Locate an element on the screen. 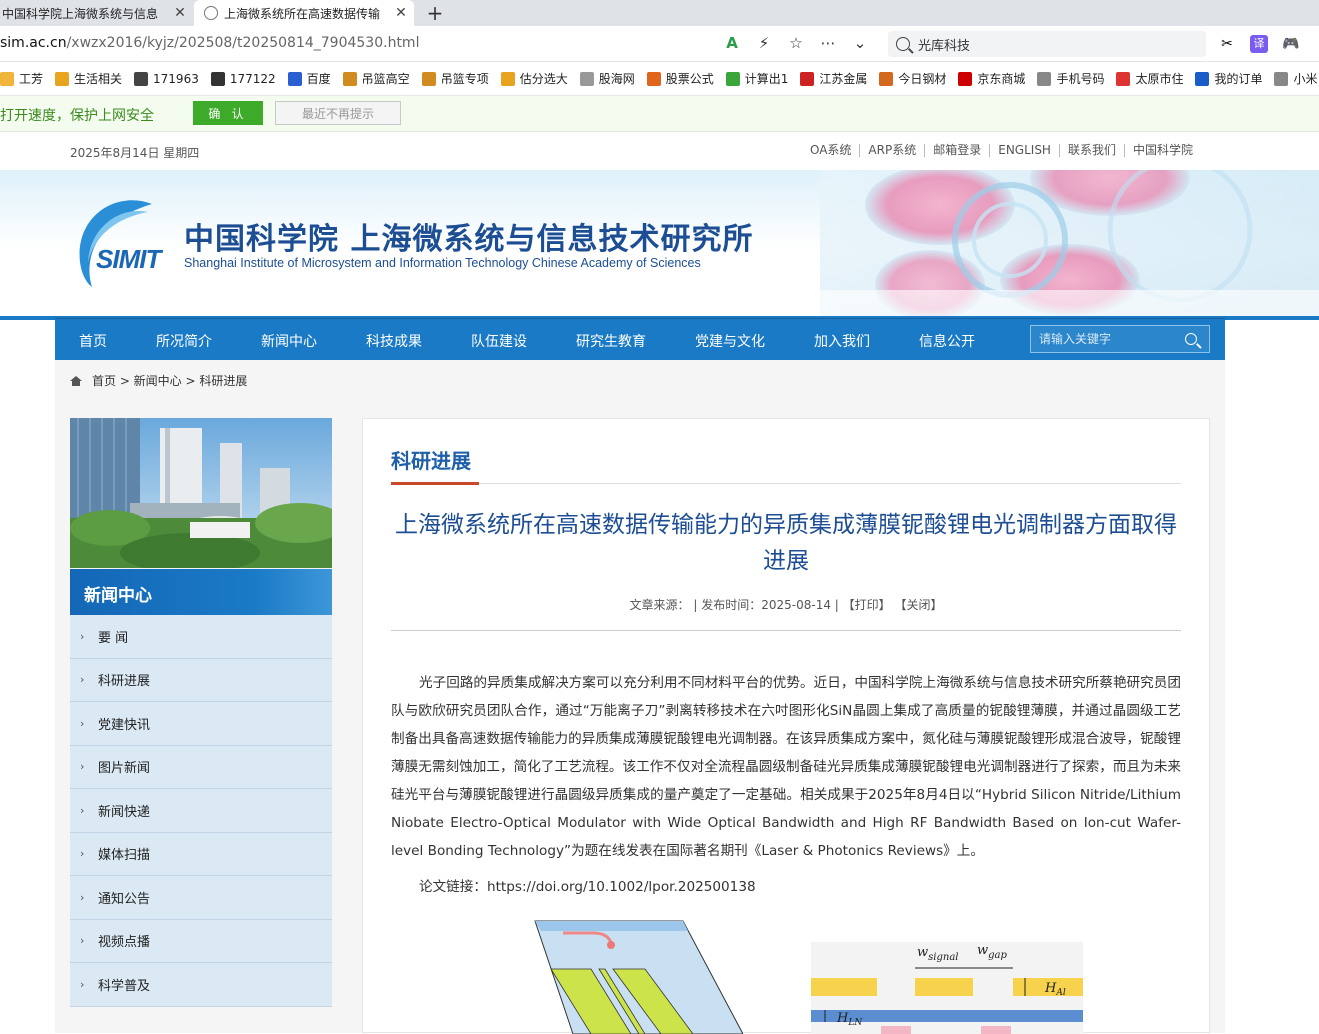 This screenshot has width=1319, height=1034. bookmark-item: 工芳 is located at coordinates (21, 78).